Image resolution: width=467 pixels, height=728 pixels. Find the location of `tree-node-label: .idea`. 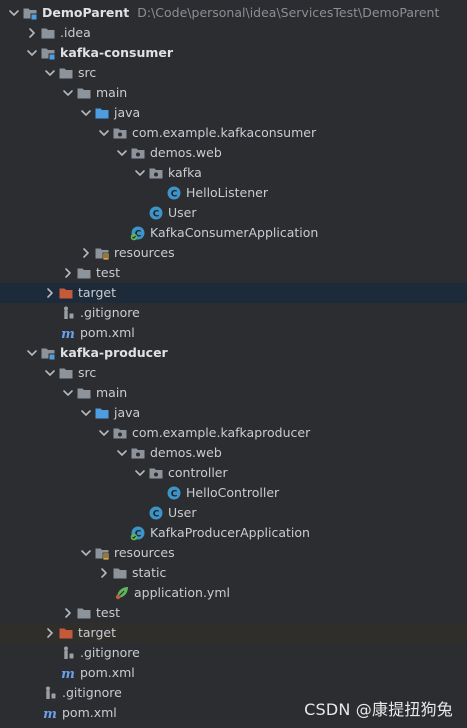

tree-node-label: .idea is located at coordinates (75, 32).